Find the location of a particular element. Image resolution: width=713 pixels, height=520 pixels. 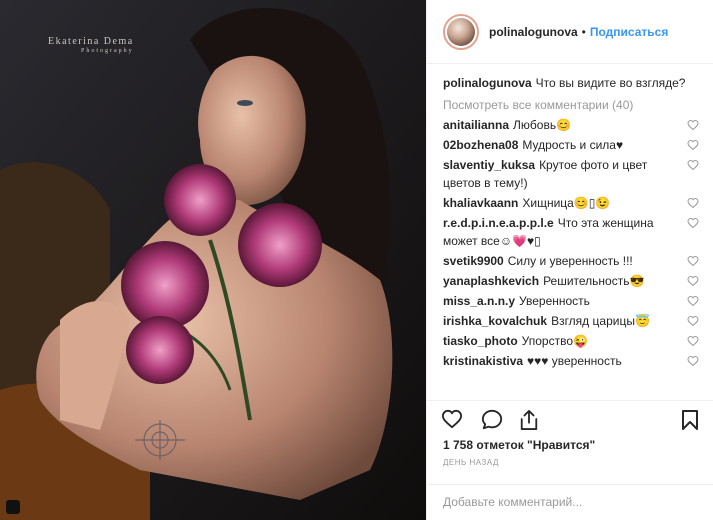

heart-outline-icon is located at coordinates (452, 419).